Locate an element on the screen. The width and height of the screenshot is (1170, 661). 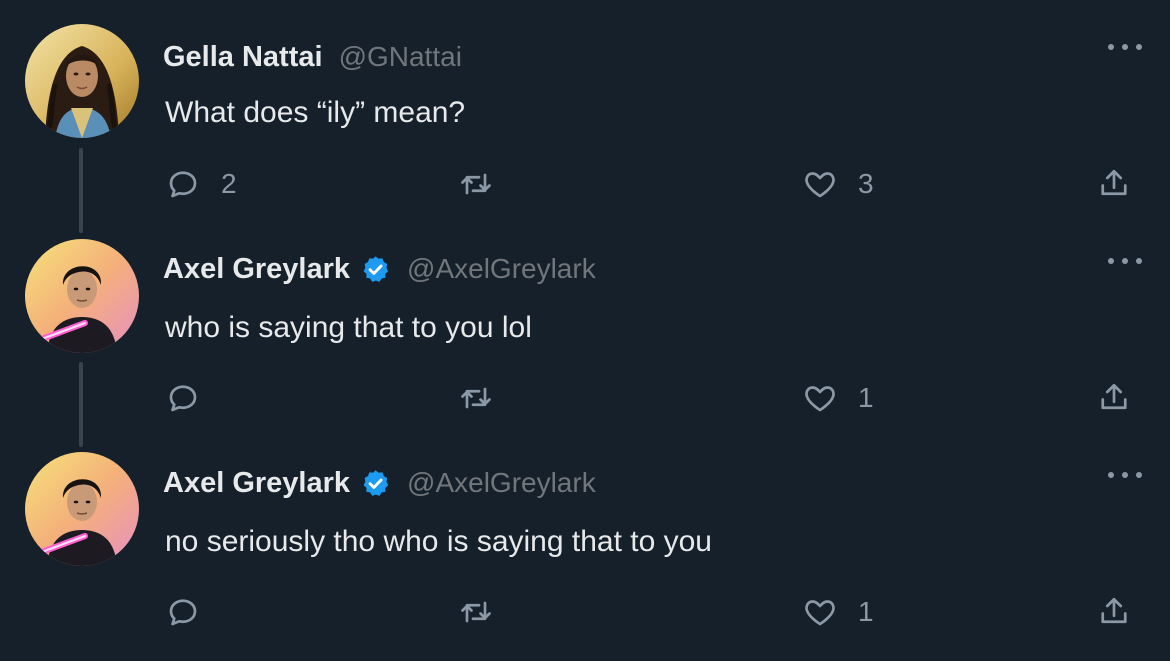
tweet-text: who is saying that to you lol is located at coordinates (348, 327).